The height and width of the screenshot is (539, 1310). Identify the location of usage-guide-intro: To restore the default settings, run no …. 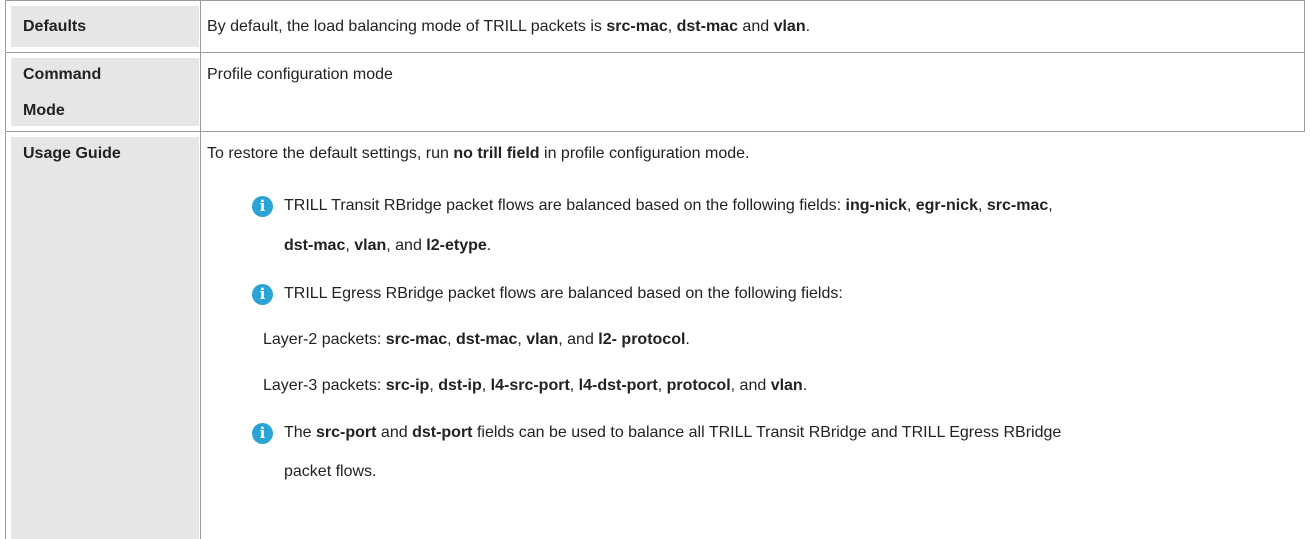
(478, 153).